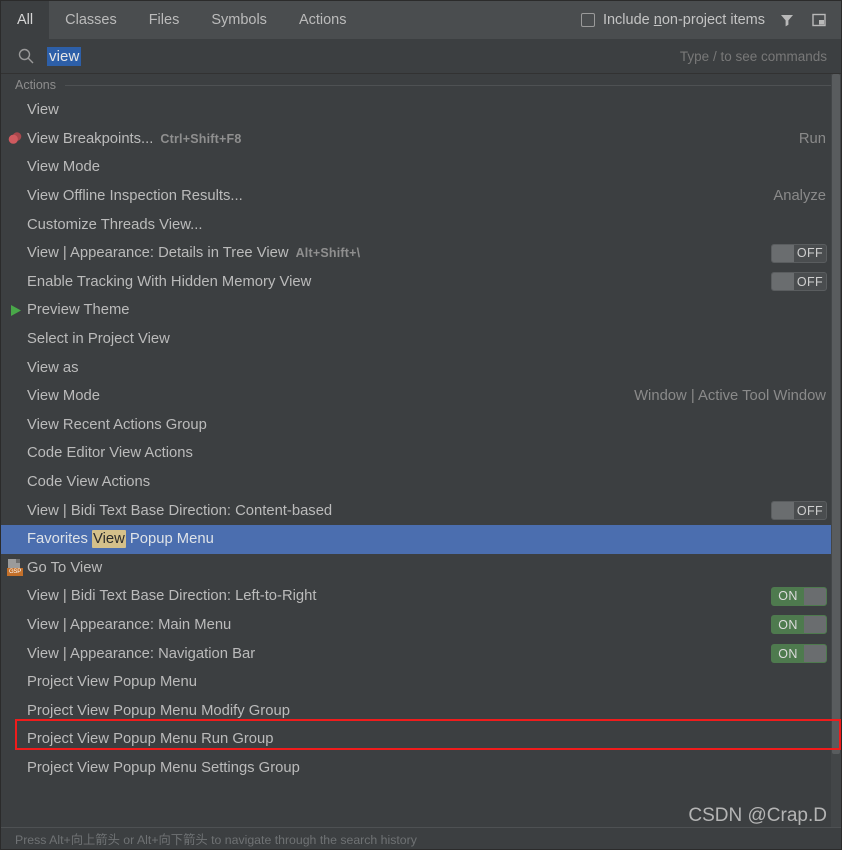 Image resolution: width=842 pixels, height=850 pixels. Describe the element at coordinates (587, 20) in the screenshot. I see `checkbox-box` at that location.